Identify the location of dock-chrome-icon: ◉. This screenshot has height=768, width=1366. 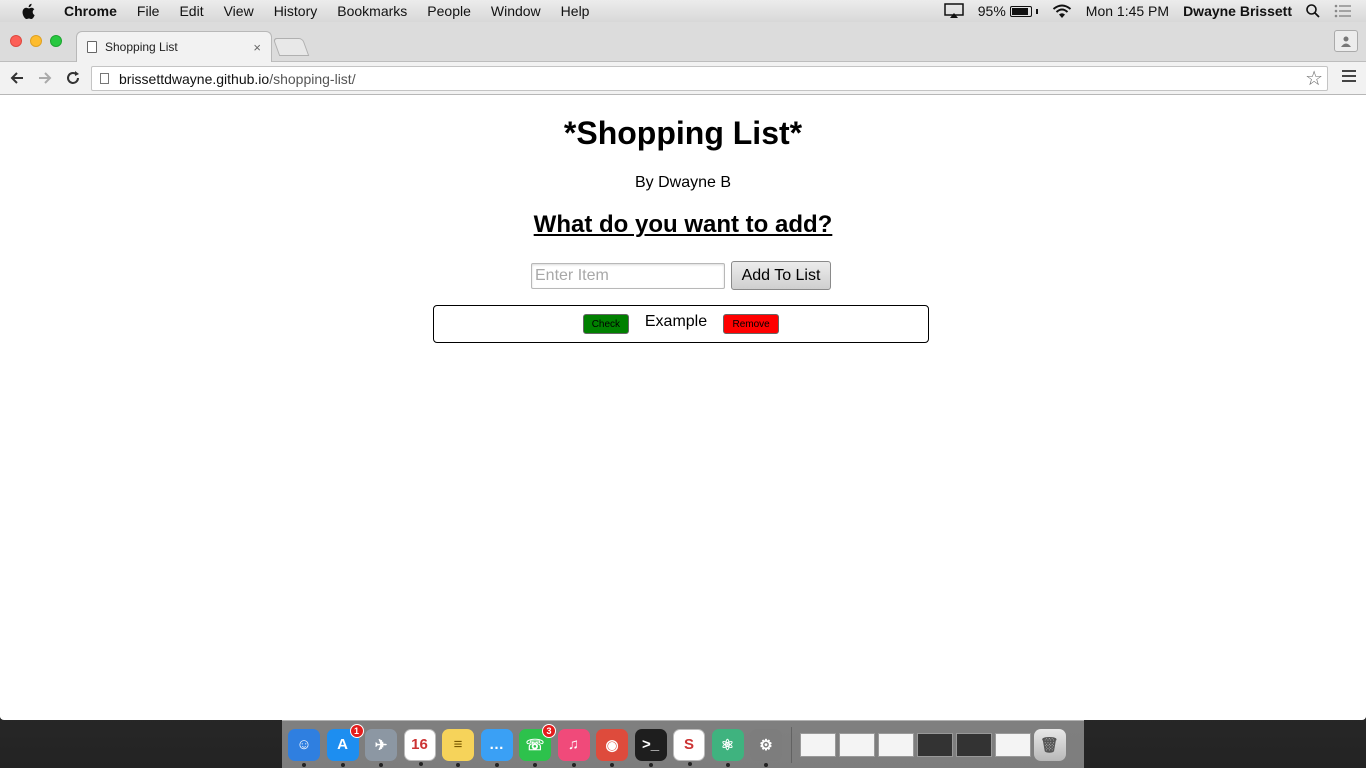
(612, 747).